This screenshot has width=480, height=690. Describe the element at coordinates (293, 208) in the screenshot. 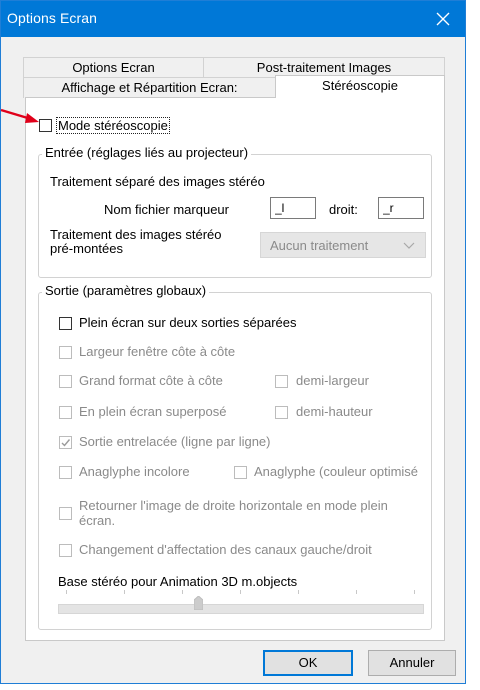

I see `marker-left-input` at that location.